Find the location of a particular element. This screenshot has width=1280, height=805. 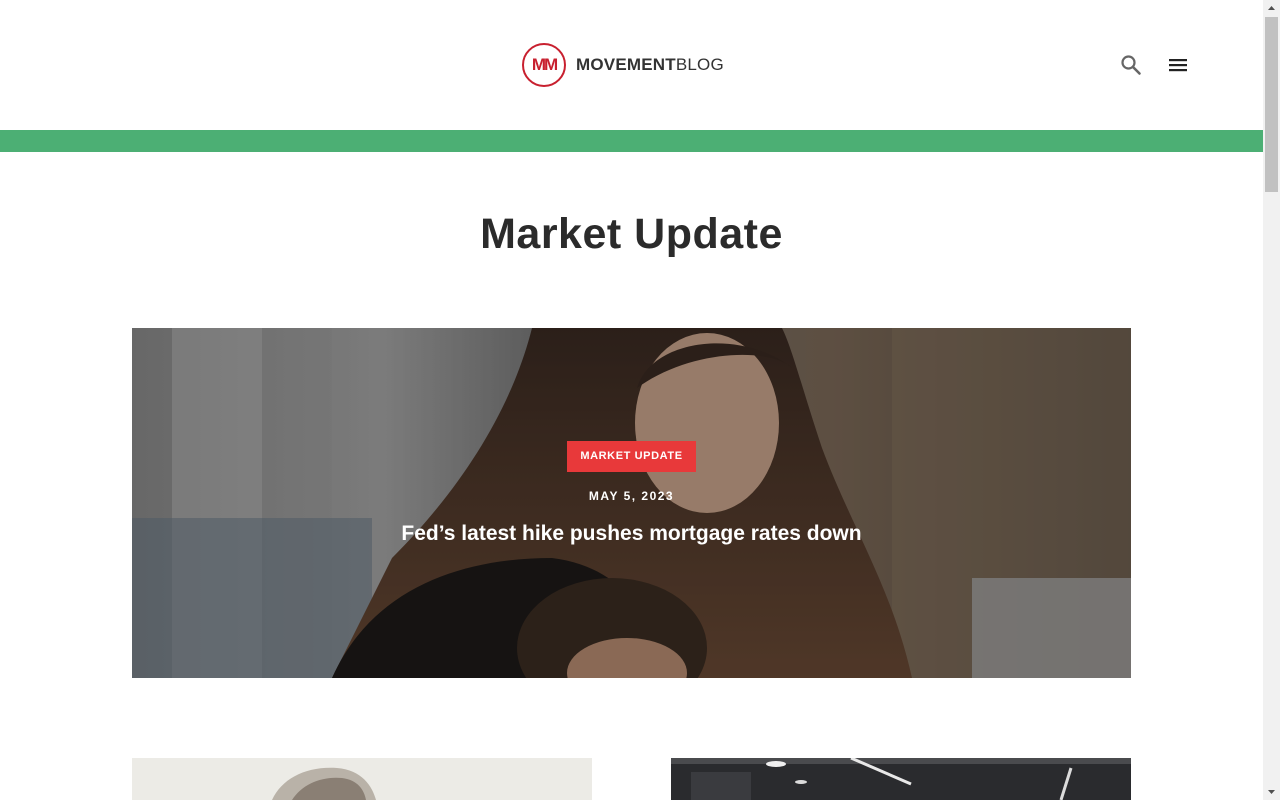

logo-wordmark: MOVEMENTBLOG is located at coordinates (650, 65).